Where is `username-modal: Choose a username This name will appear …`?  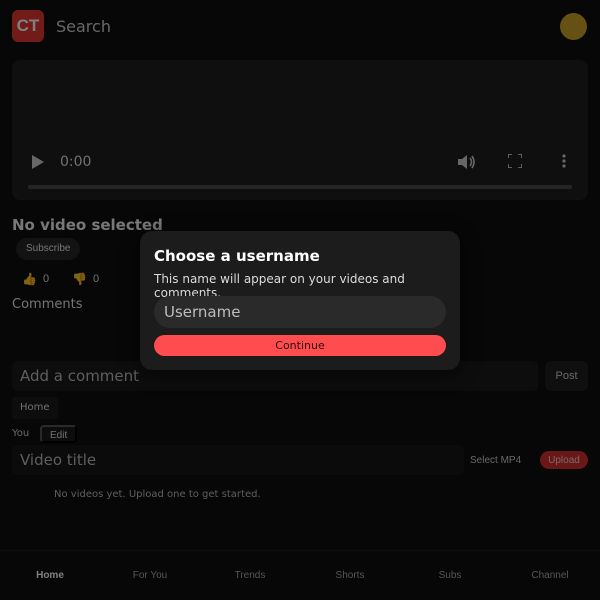
username-modal: Choose a username This name will appear … is located at coordinates (300, 300).